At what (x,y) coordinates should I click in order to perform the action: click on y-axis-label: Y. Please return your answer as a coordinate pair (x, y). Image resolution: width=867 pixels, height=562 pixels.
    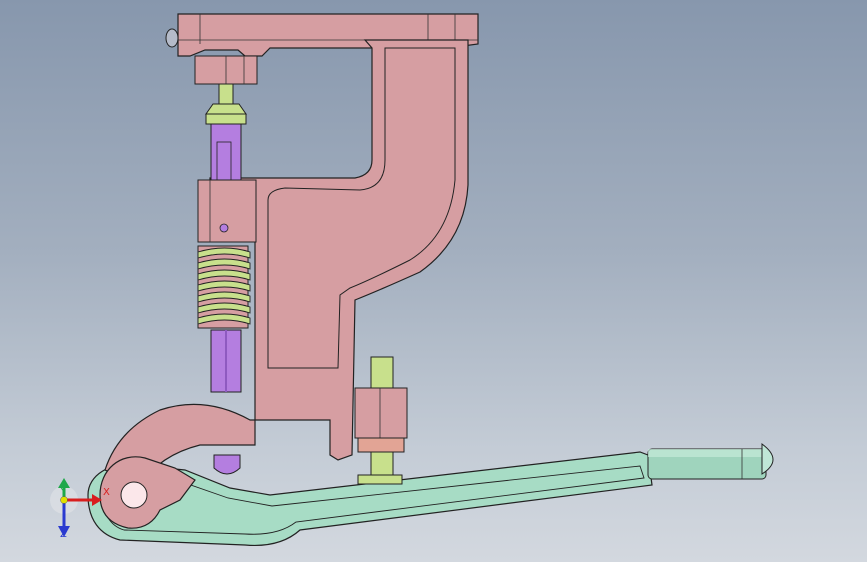
    Looking at the image, I should click on (63, 491).